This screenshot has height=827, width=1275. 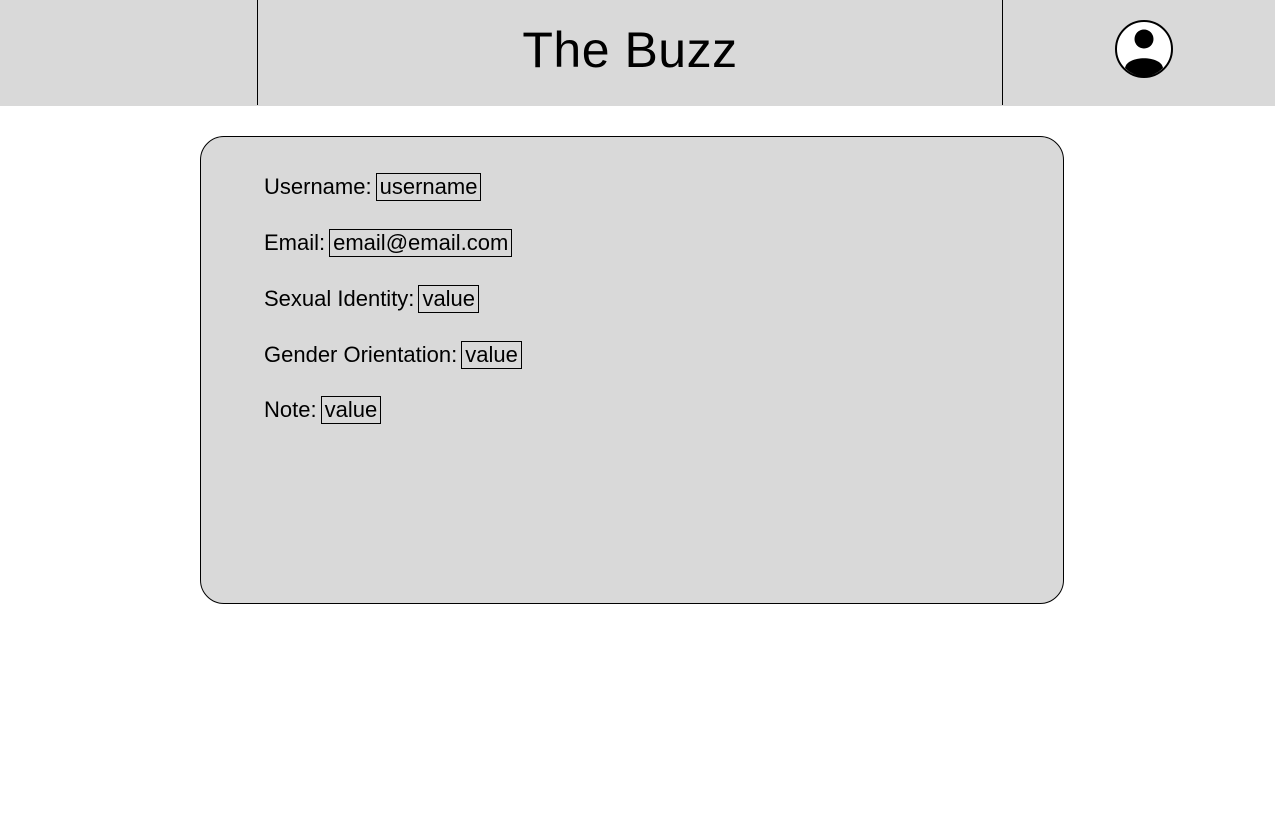 What do you see at coordinates (318, 186) in the screenshot?
I see `username-label: Username:` at bounding box center [318, 186].